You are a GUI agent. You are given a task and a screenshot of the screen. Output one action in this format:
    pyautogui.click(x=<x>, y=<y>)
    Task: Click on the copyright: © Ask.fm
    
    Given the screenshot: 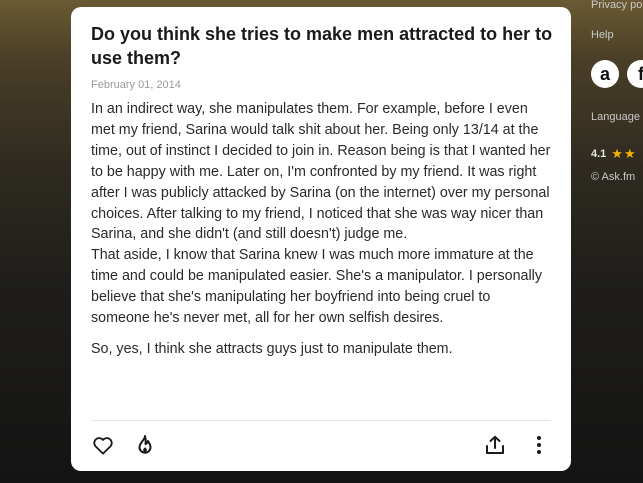 What is the action you would take?
    pyautogui.click(x=613, y=177)
    